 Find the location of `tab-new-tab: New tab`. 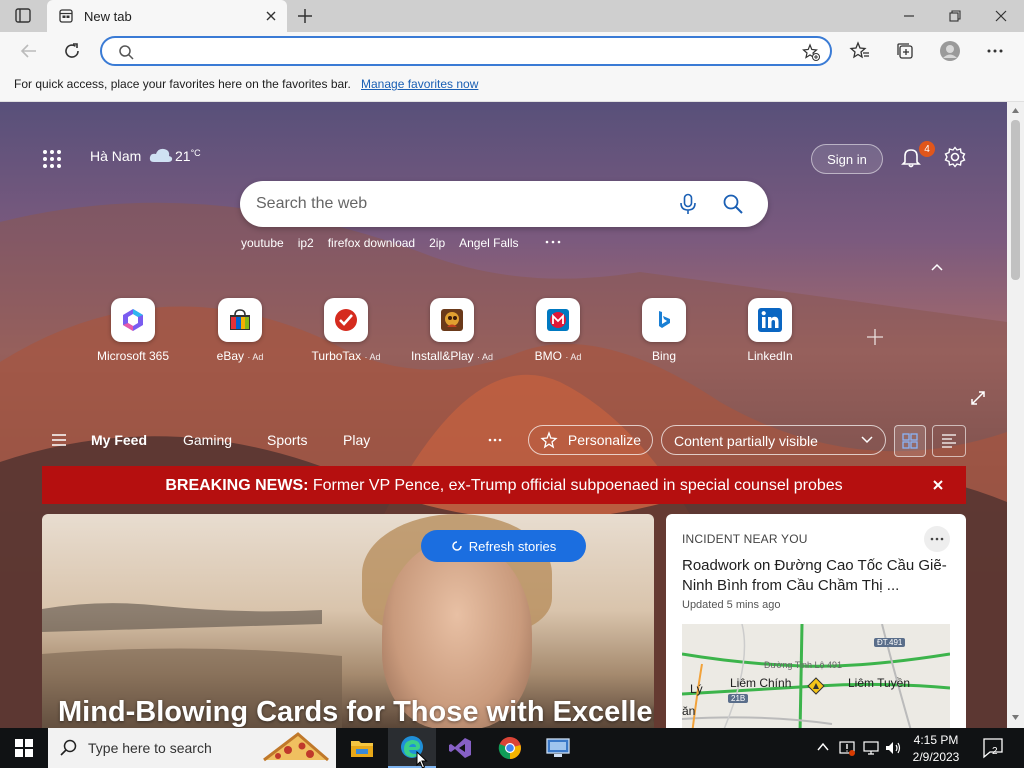

tab-new-tab: New tab is located at coordinates (167, 16).